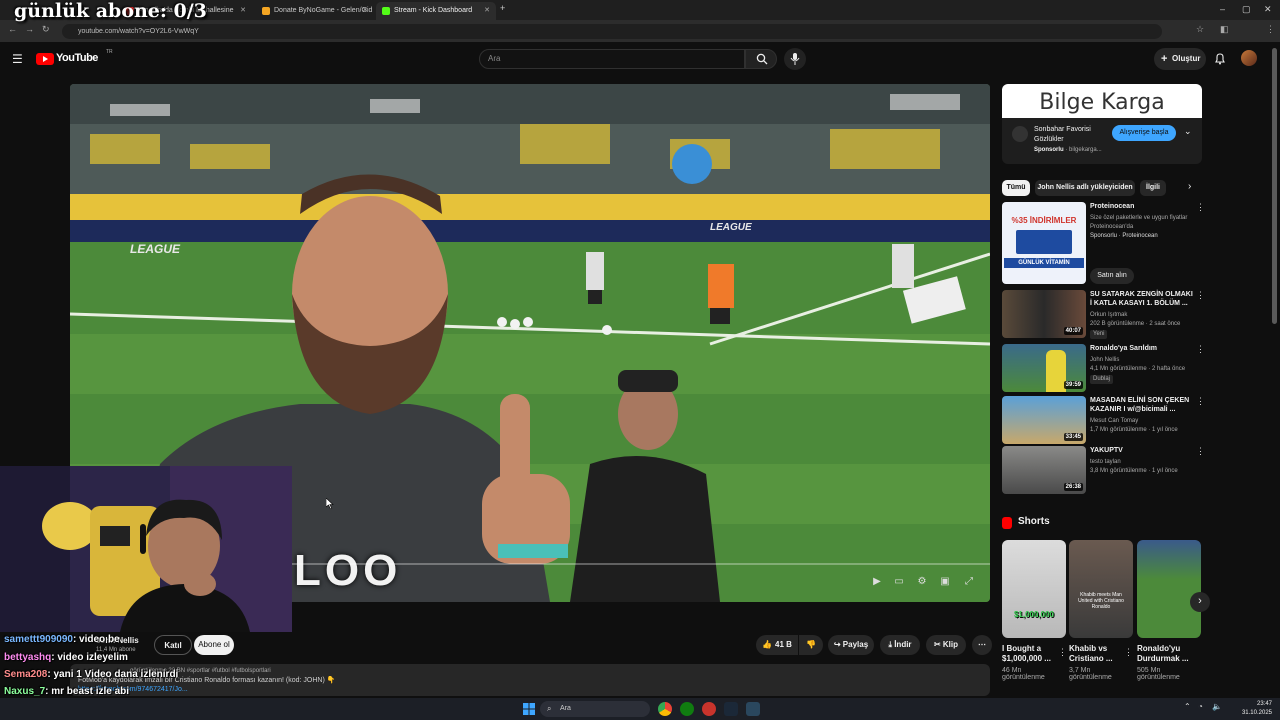 Image resolution: width=1280 pixels, height=720 pixels. I want to click on taskbar-clock: 23:47 31.10.2025, so click(1254, 709).